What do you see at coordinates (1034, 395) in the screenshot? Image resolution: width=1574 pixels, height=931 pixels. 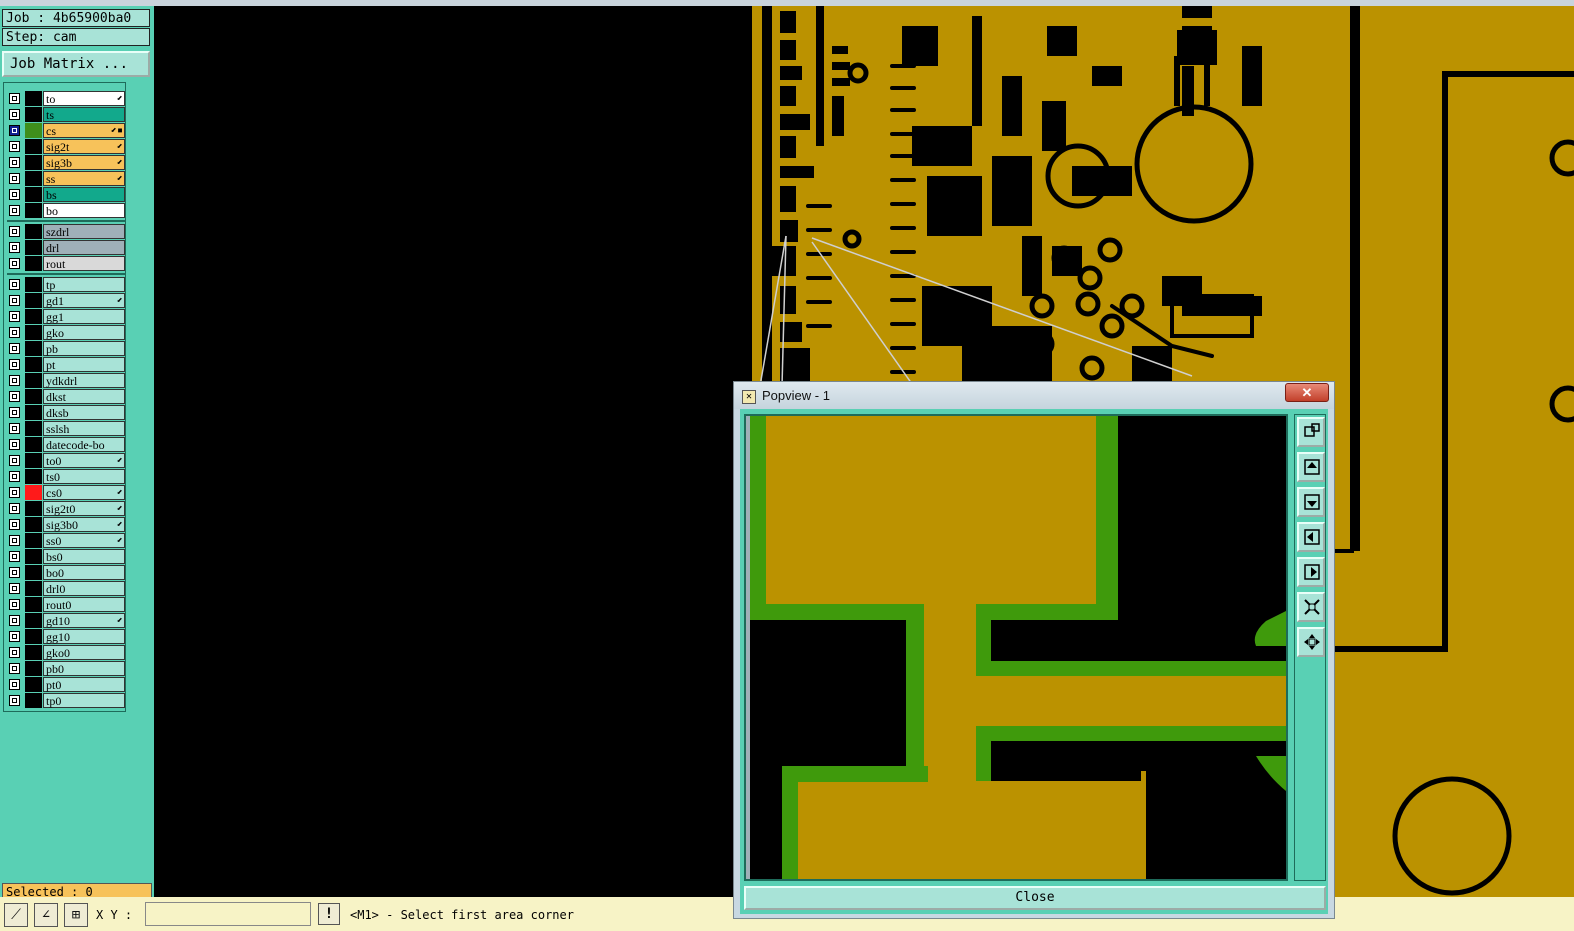 I see `popview-titlebar: ✕ Popview - 1 ✕` at bounding box center [1034, 395].